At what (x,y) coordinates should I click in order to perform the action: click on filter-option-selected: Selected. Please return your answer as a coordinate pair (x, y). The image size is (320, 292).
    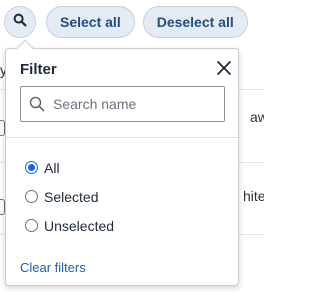
    Looking at the image, I should click on (69, 196).